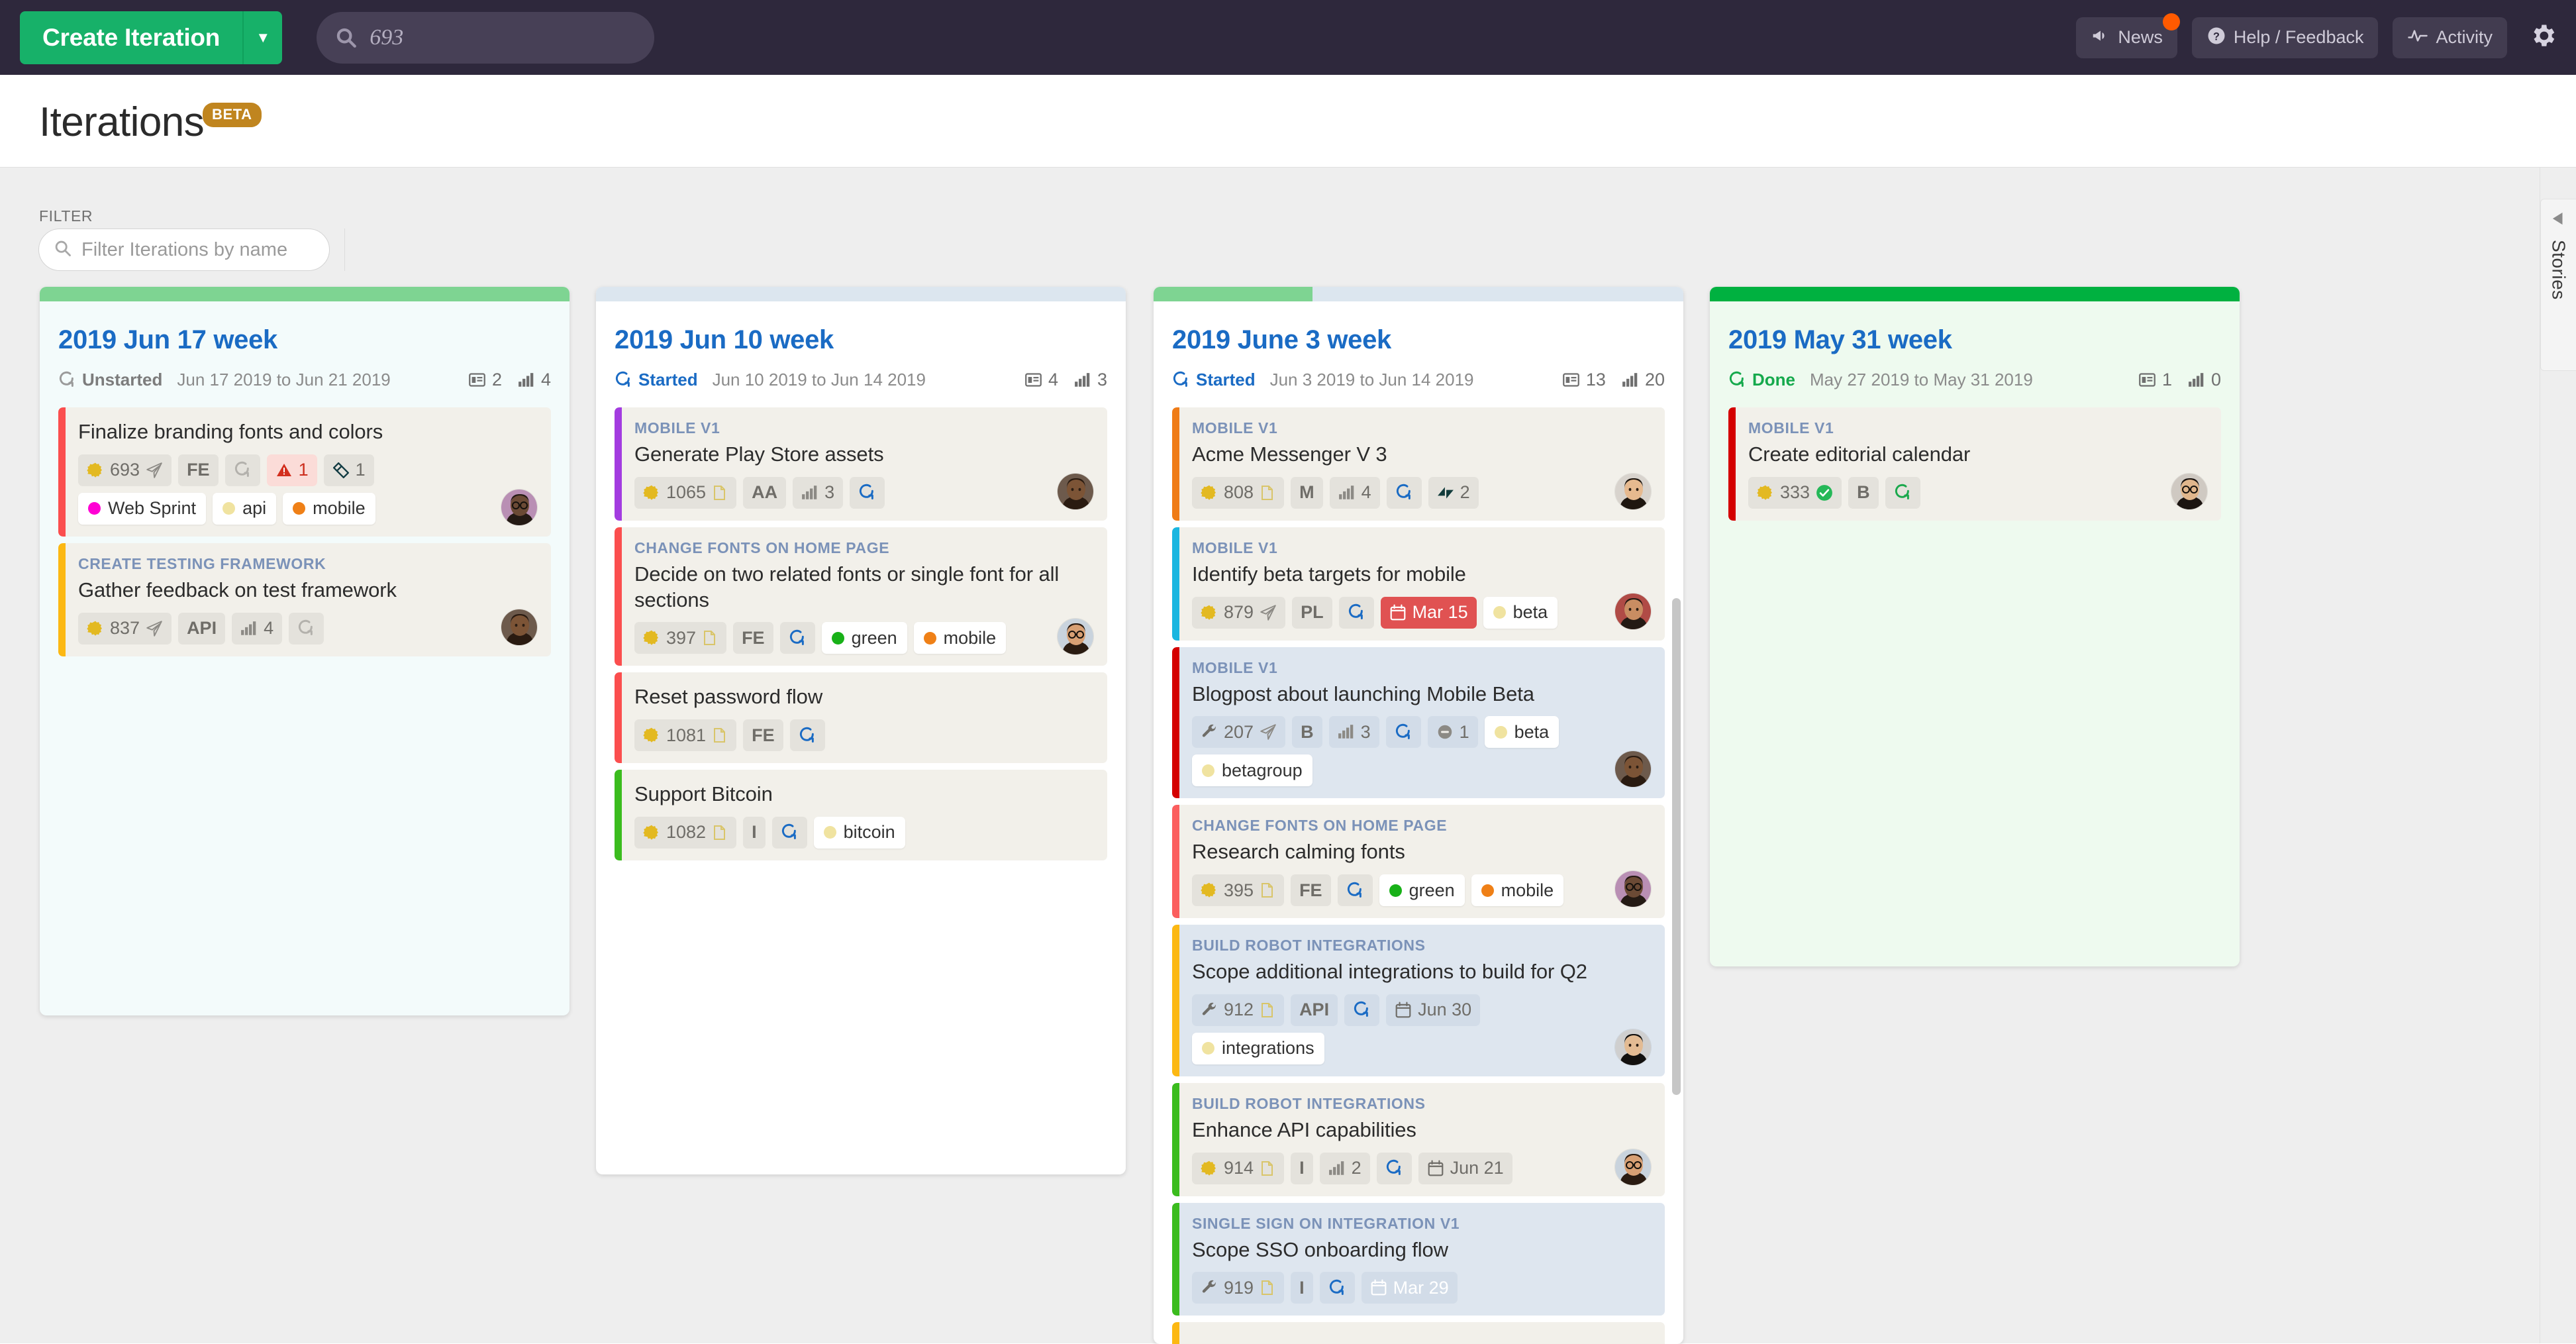 This screenshot has width=2576, height=1344. I want to click on settings-button, so click(2542, 37).